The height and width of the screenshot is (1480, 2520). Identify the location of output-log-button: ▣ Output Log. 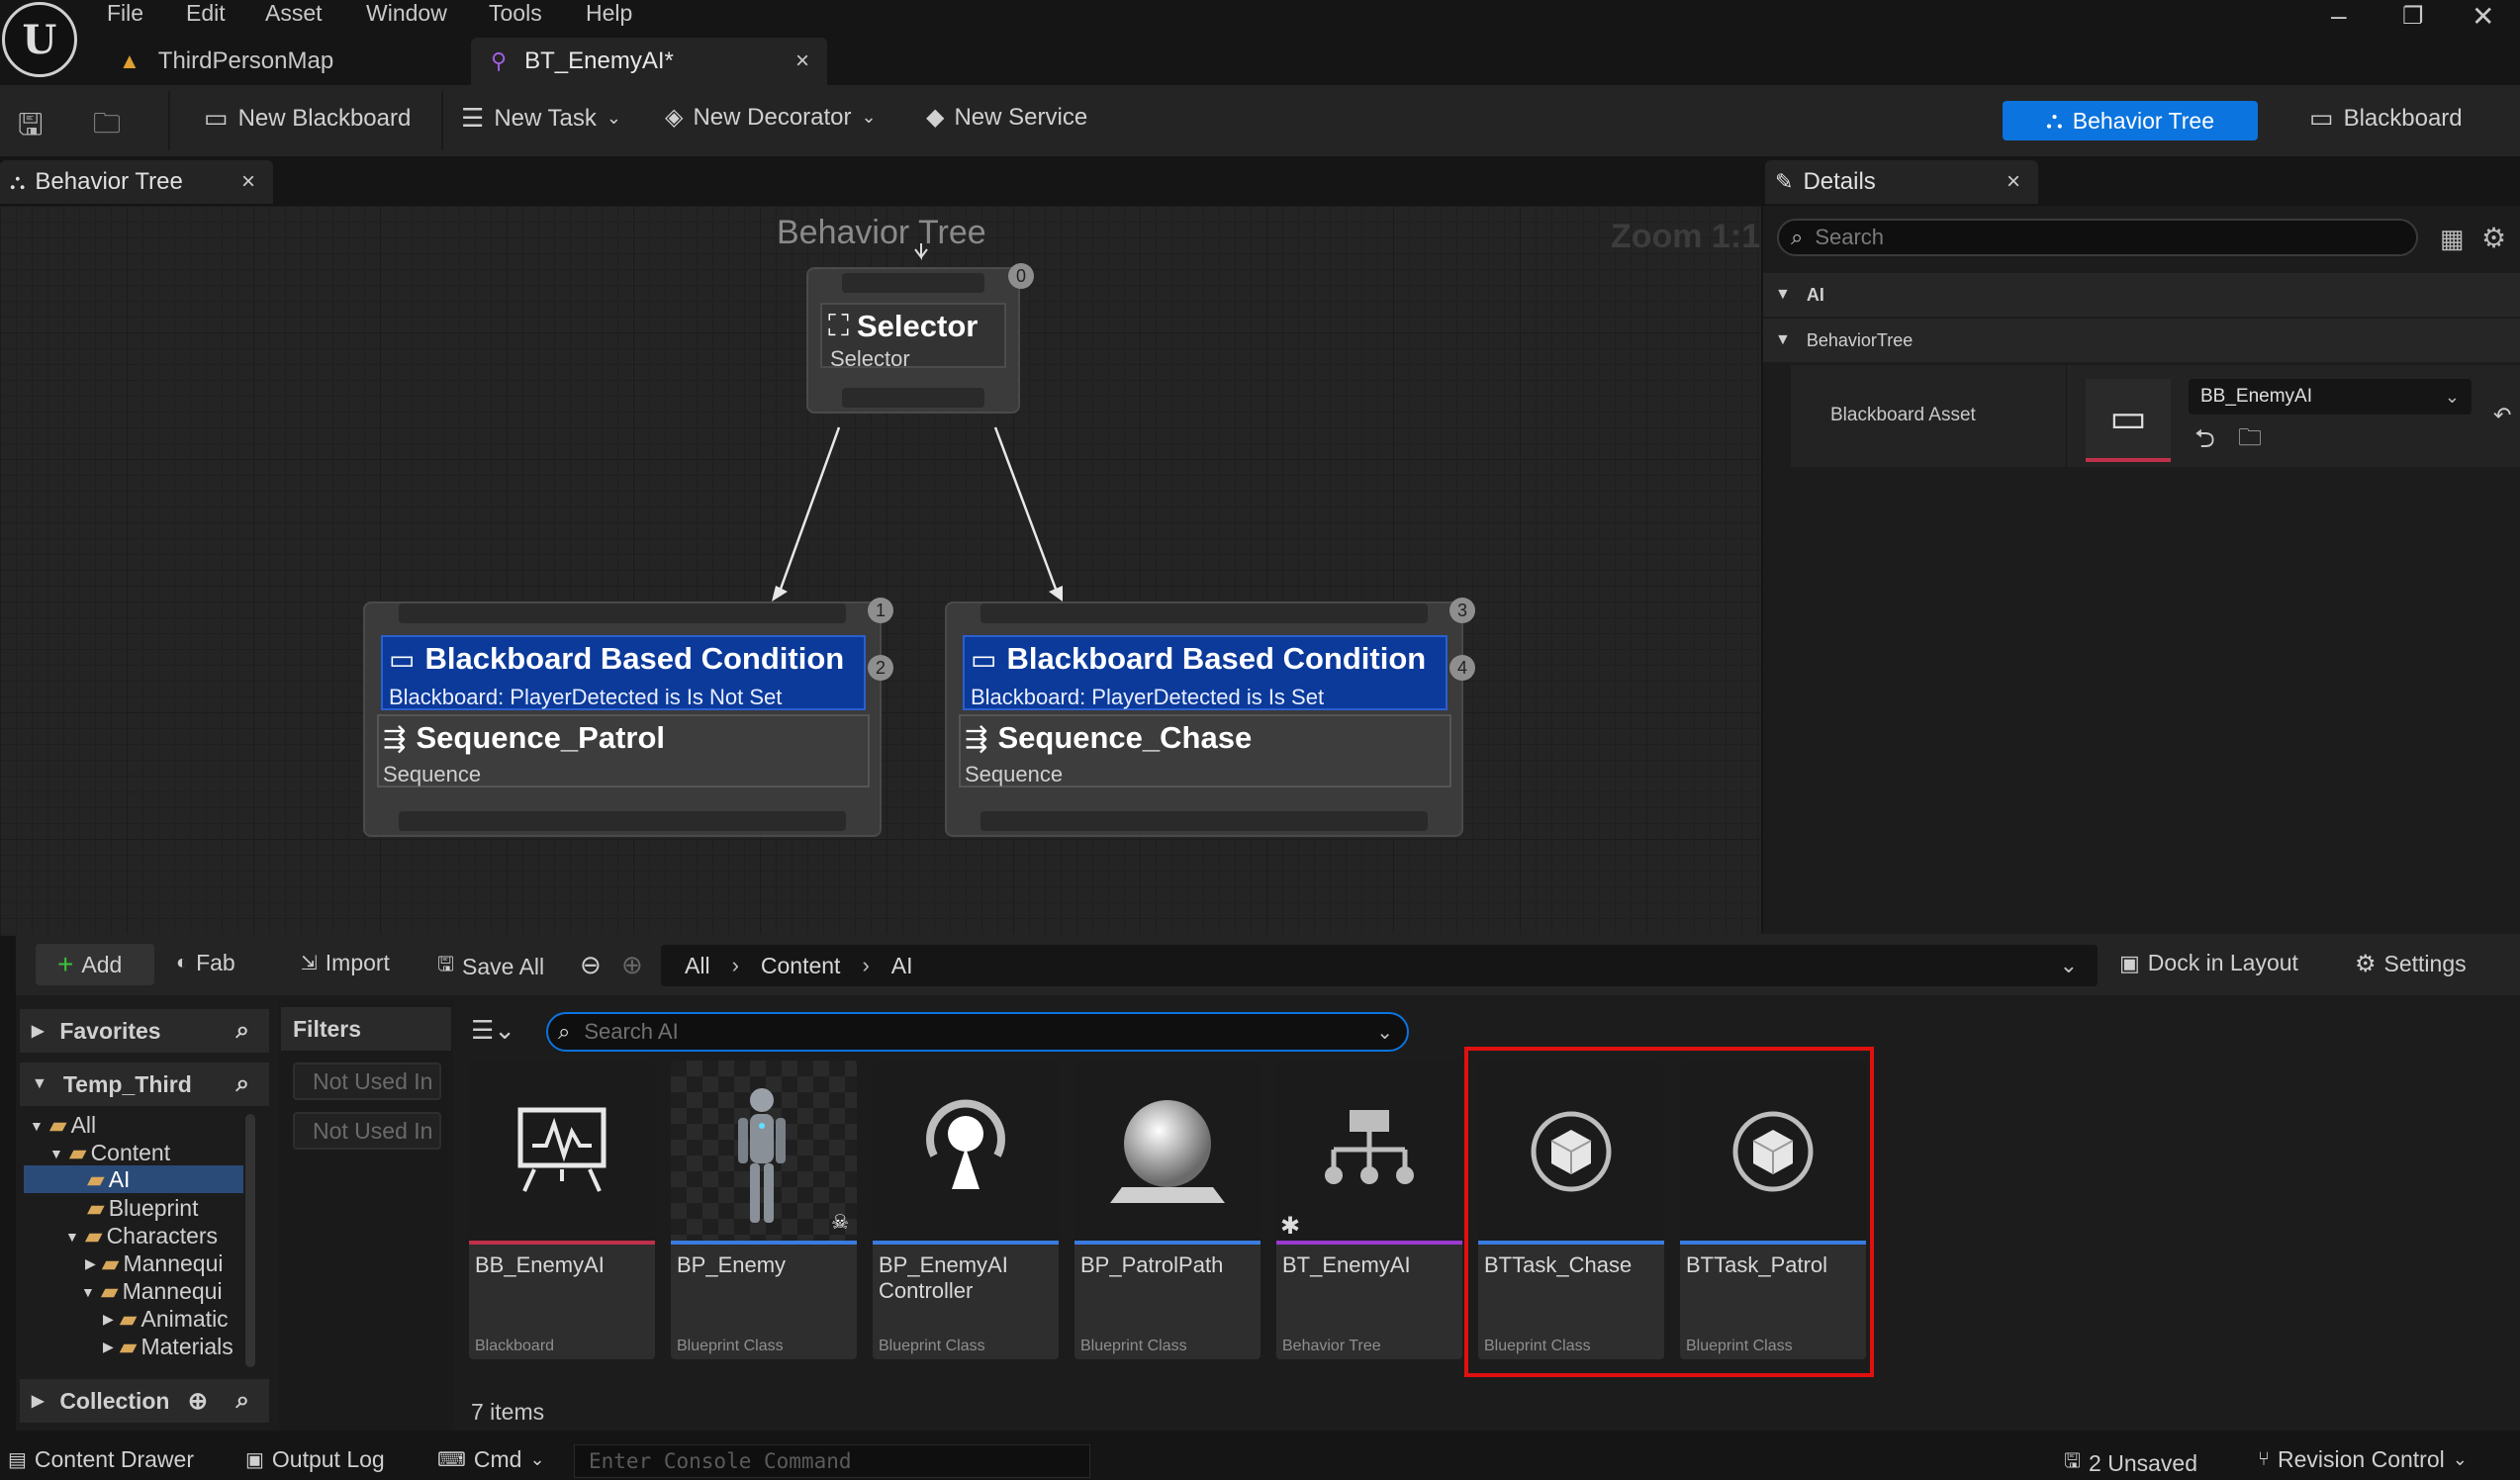
(315, 1459).